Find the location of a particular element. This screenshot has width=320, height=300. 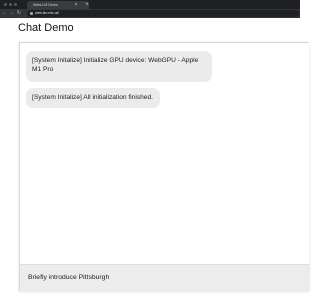

browser-toolbar: ← → ↻ web-llm.mlc.ai/ is located at coordinates (150, 13).